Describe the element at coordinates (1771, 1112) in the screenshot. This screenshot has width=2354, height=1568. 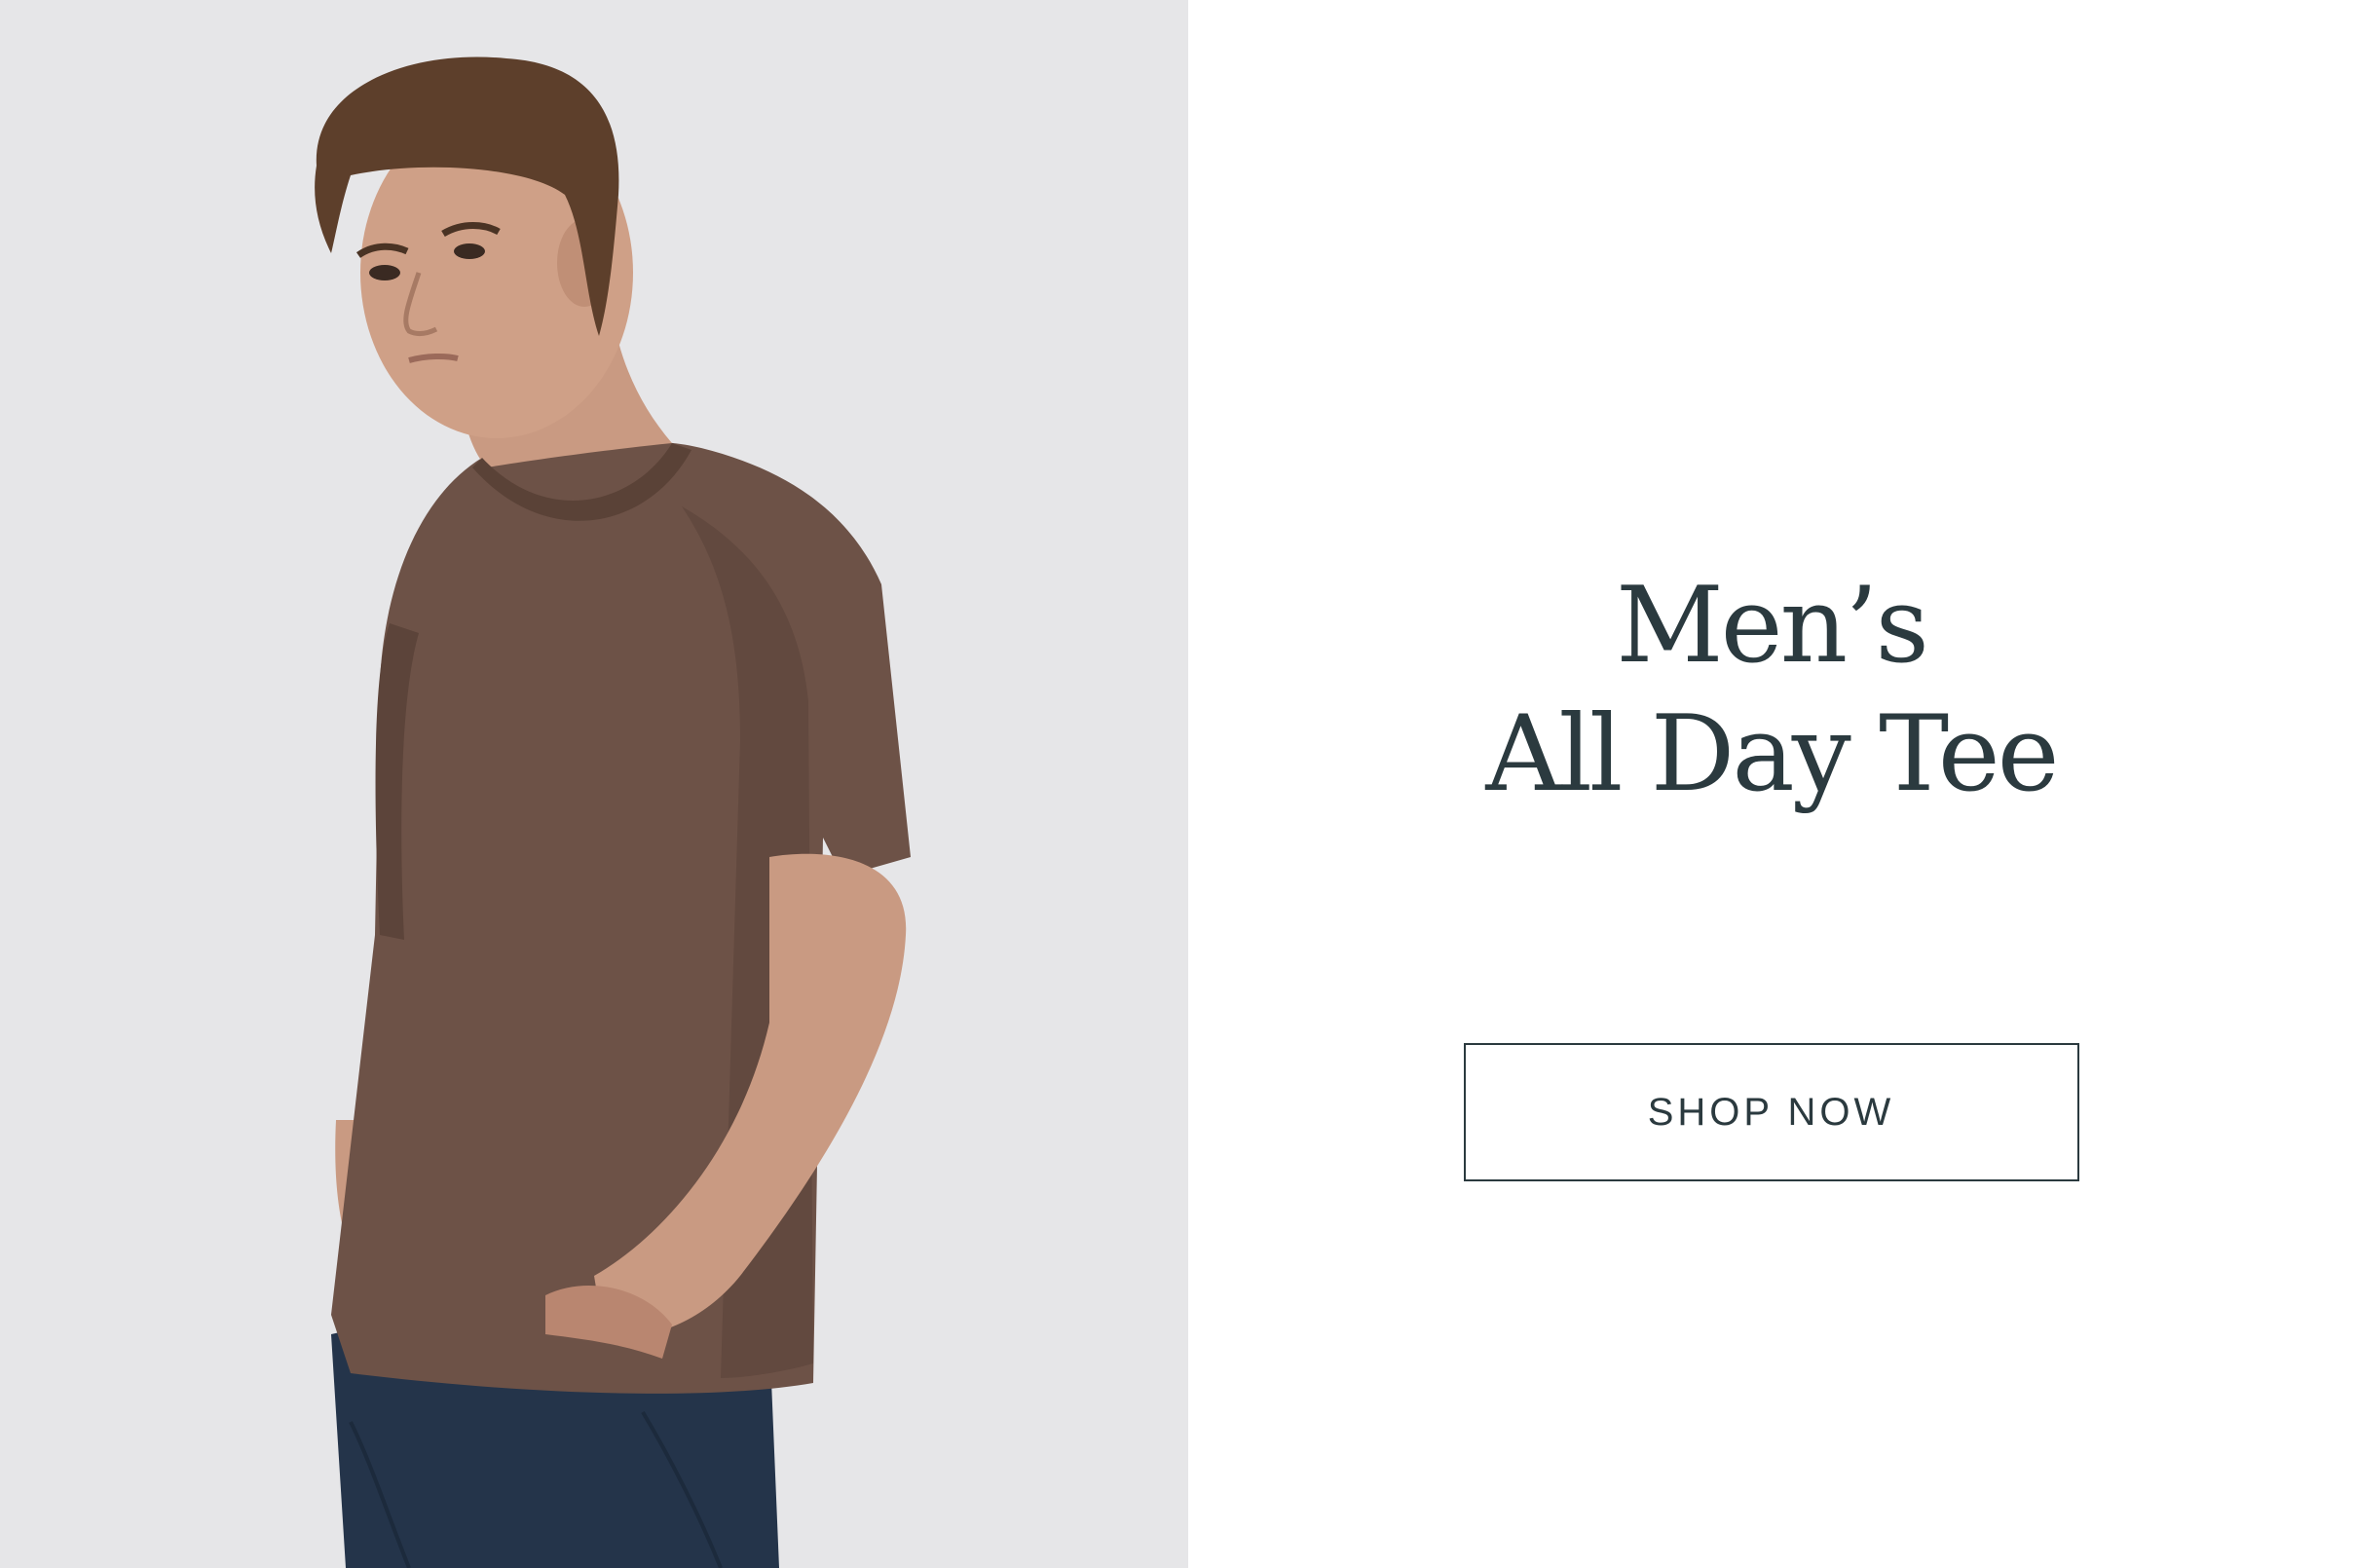
I see `shop-now-button: SHOP NOW` at that location.